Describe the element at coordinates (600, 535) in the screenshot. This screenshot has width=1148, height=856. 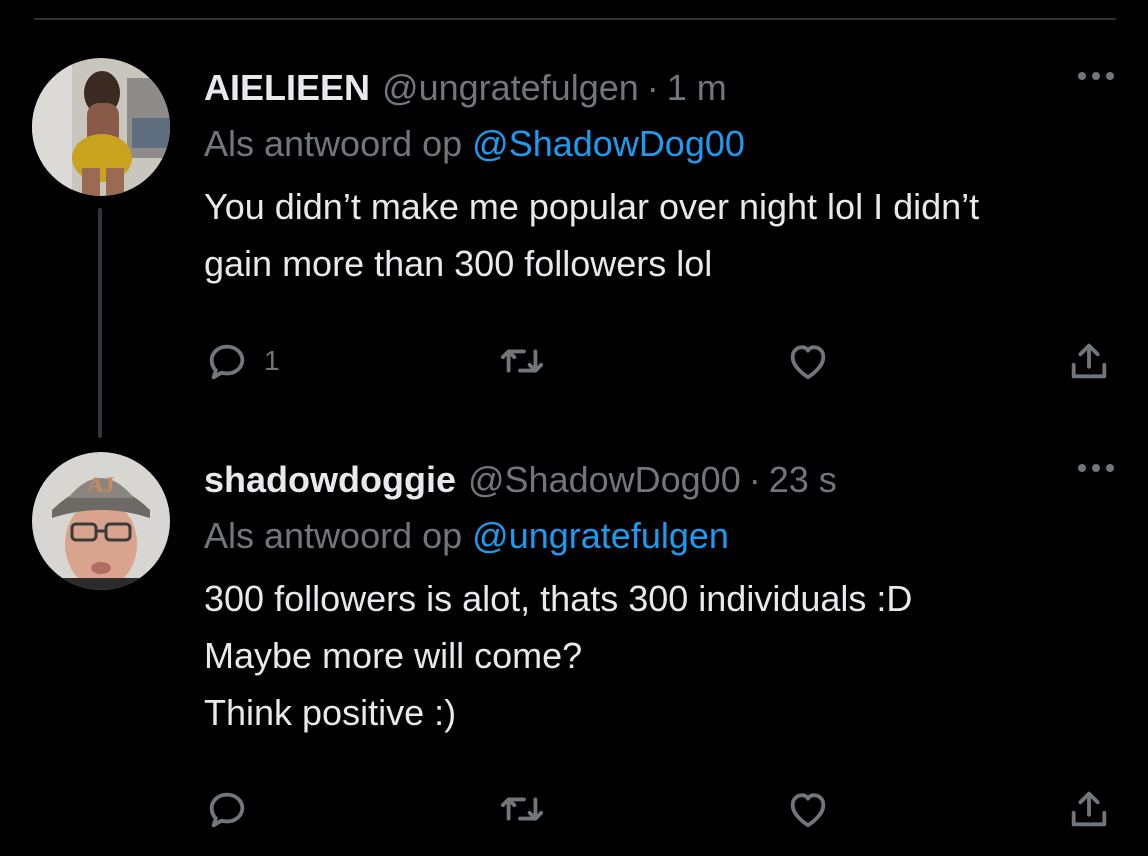
I see `reply-to-link: @ungratefulgen` at that location.